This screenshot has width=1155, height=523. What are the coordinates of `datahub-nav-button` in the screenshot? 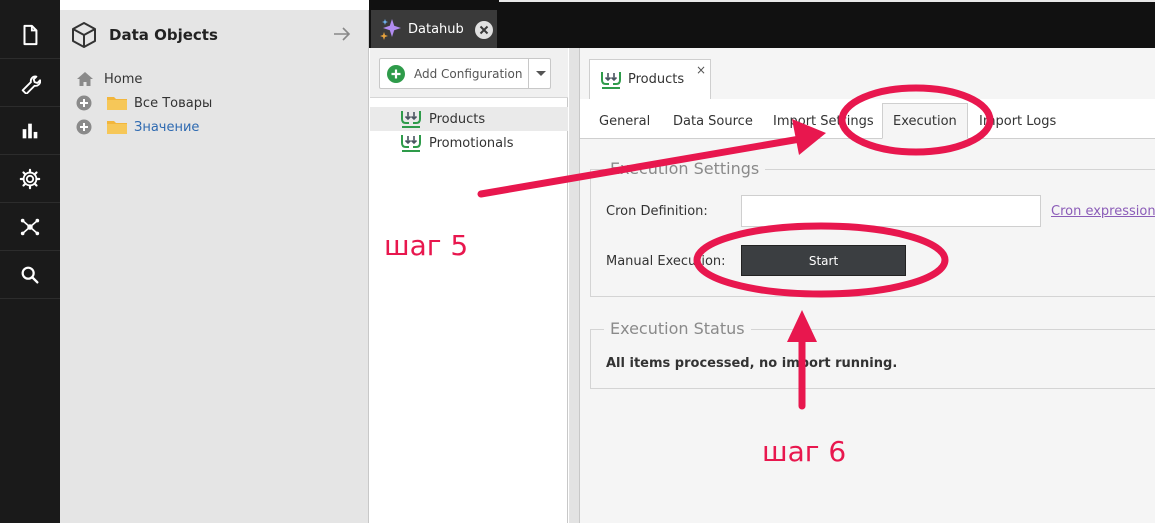 It's located at (30, 227).